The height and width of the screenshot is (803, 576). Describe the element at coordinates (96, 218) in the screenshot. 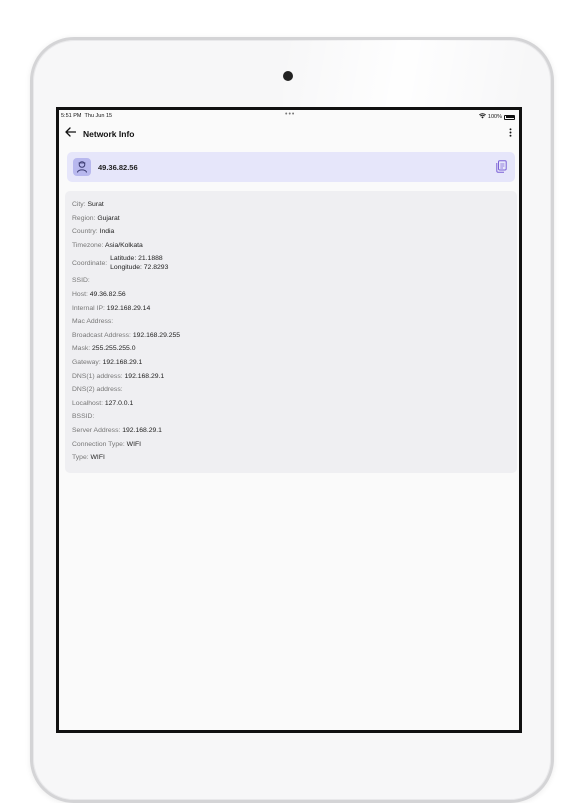

I see `info-row-region: Region: Gujarat` at that location.